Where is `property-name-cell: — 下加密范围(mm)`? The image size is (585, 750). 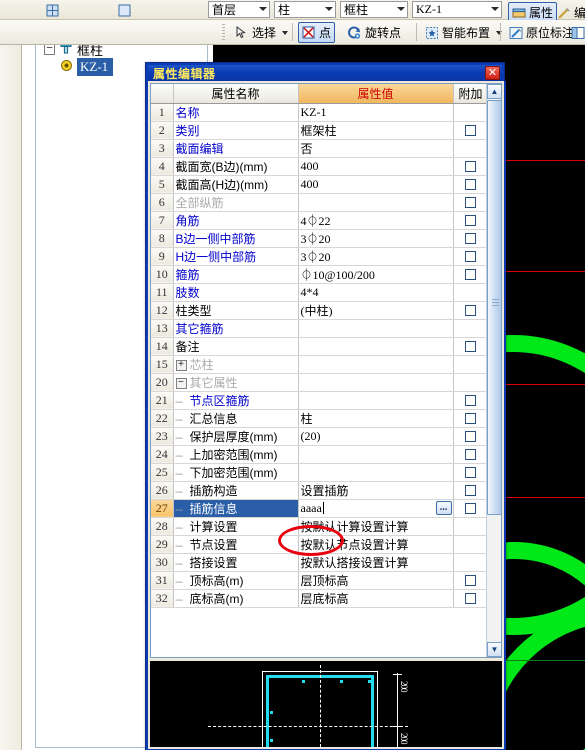
property-name-cell: — 下加密范围(mm) is located at coordinates (236, 472).